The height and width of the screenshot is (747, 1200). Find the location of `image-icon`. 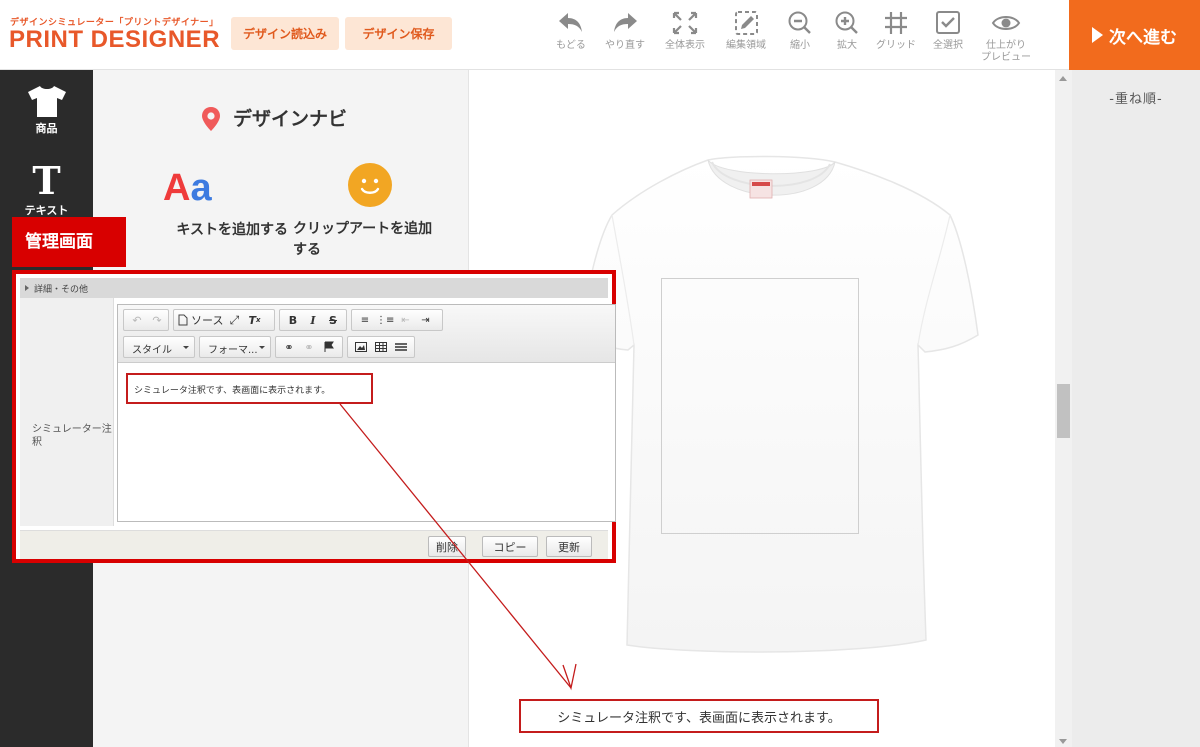

image-icon is located at coordinates (361, 347).